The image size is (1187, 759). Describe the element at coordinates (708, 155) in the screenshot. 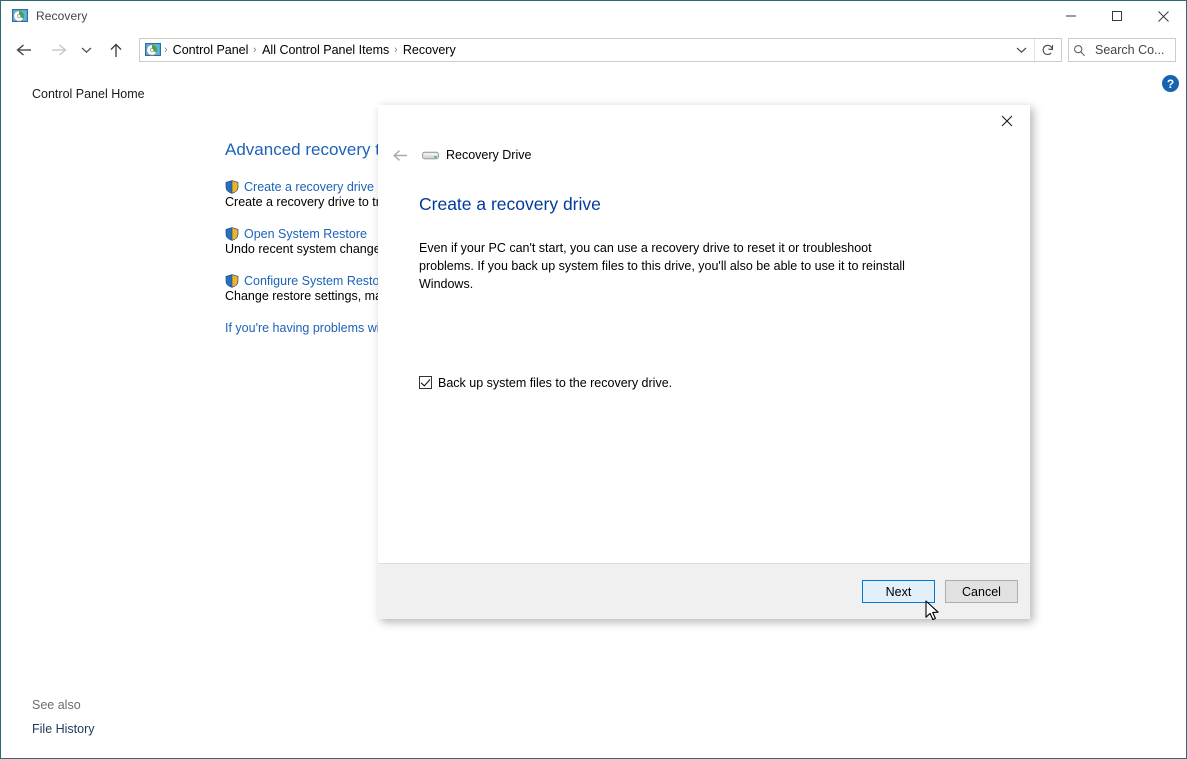

I see `dialog-header: Recovery Drive` at that location.